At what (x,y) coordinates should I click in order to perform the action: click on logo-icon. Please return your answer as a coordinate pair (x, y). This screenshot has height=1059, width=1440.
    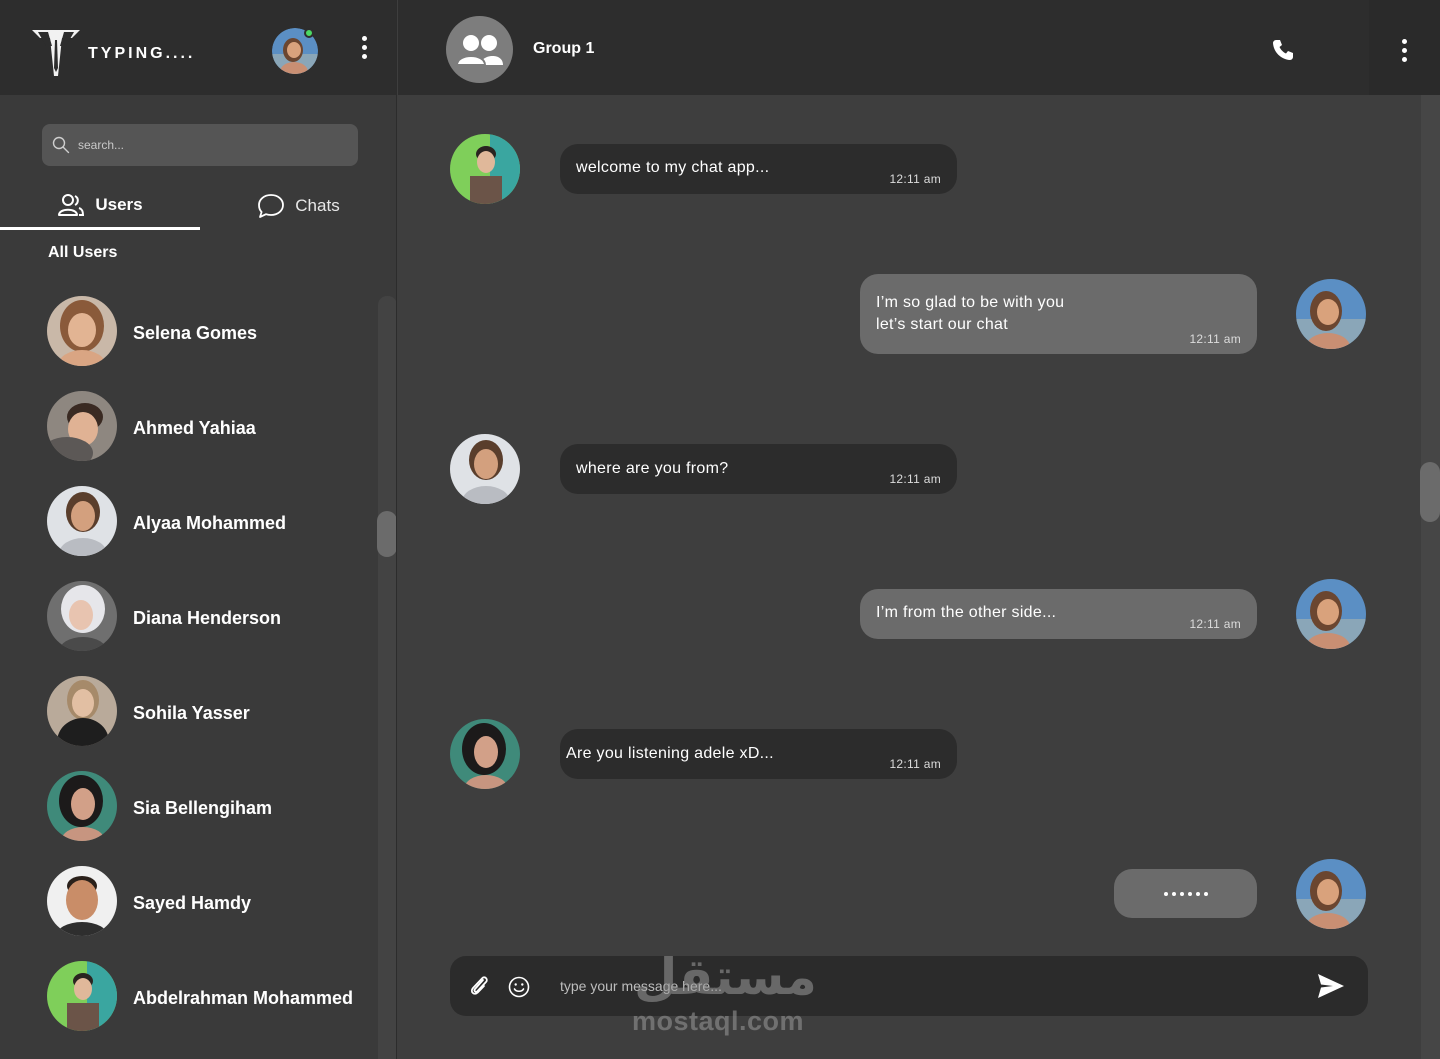
    Looking at the image, I should click on (56, 53).